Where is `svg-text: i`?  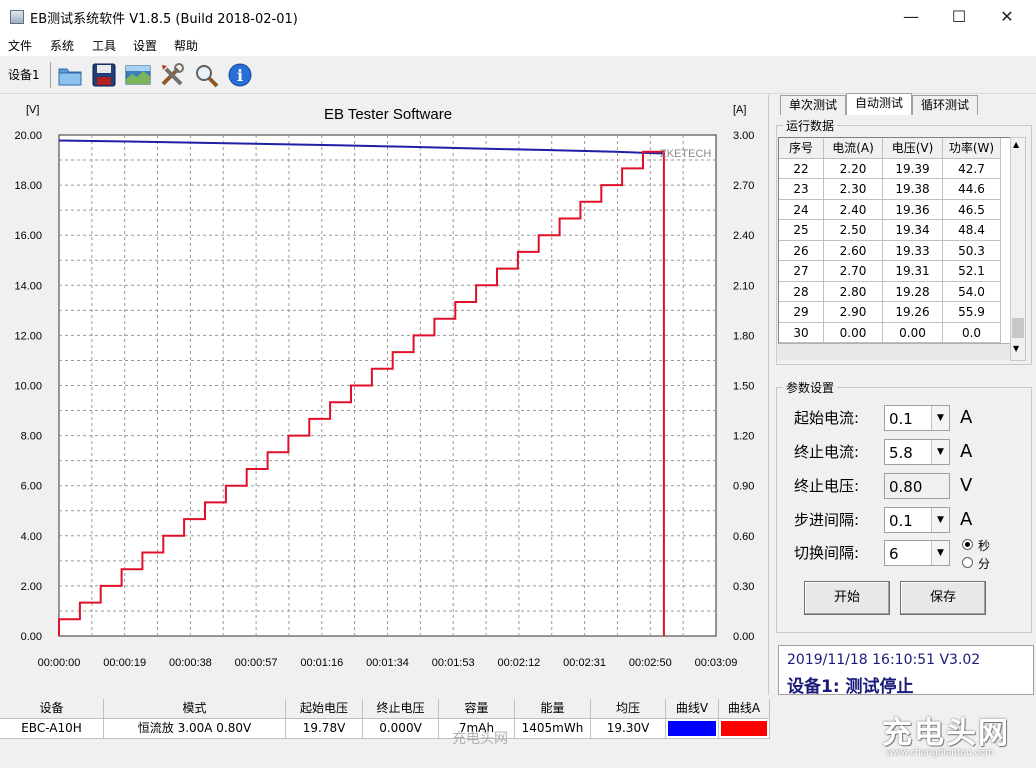
svg-text: i is located at coordinates (240, 75).